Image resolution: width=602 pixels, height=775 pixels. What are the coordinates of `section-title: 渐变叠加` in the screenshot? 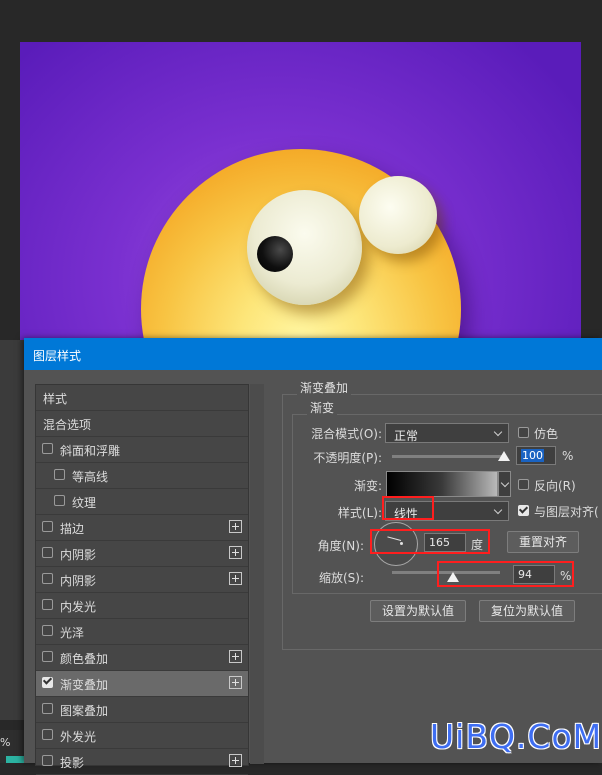 It's located at (324, 387).